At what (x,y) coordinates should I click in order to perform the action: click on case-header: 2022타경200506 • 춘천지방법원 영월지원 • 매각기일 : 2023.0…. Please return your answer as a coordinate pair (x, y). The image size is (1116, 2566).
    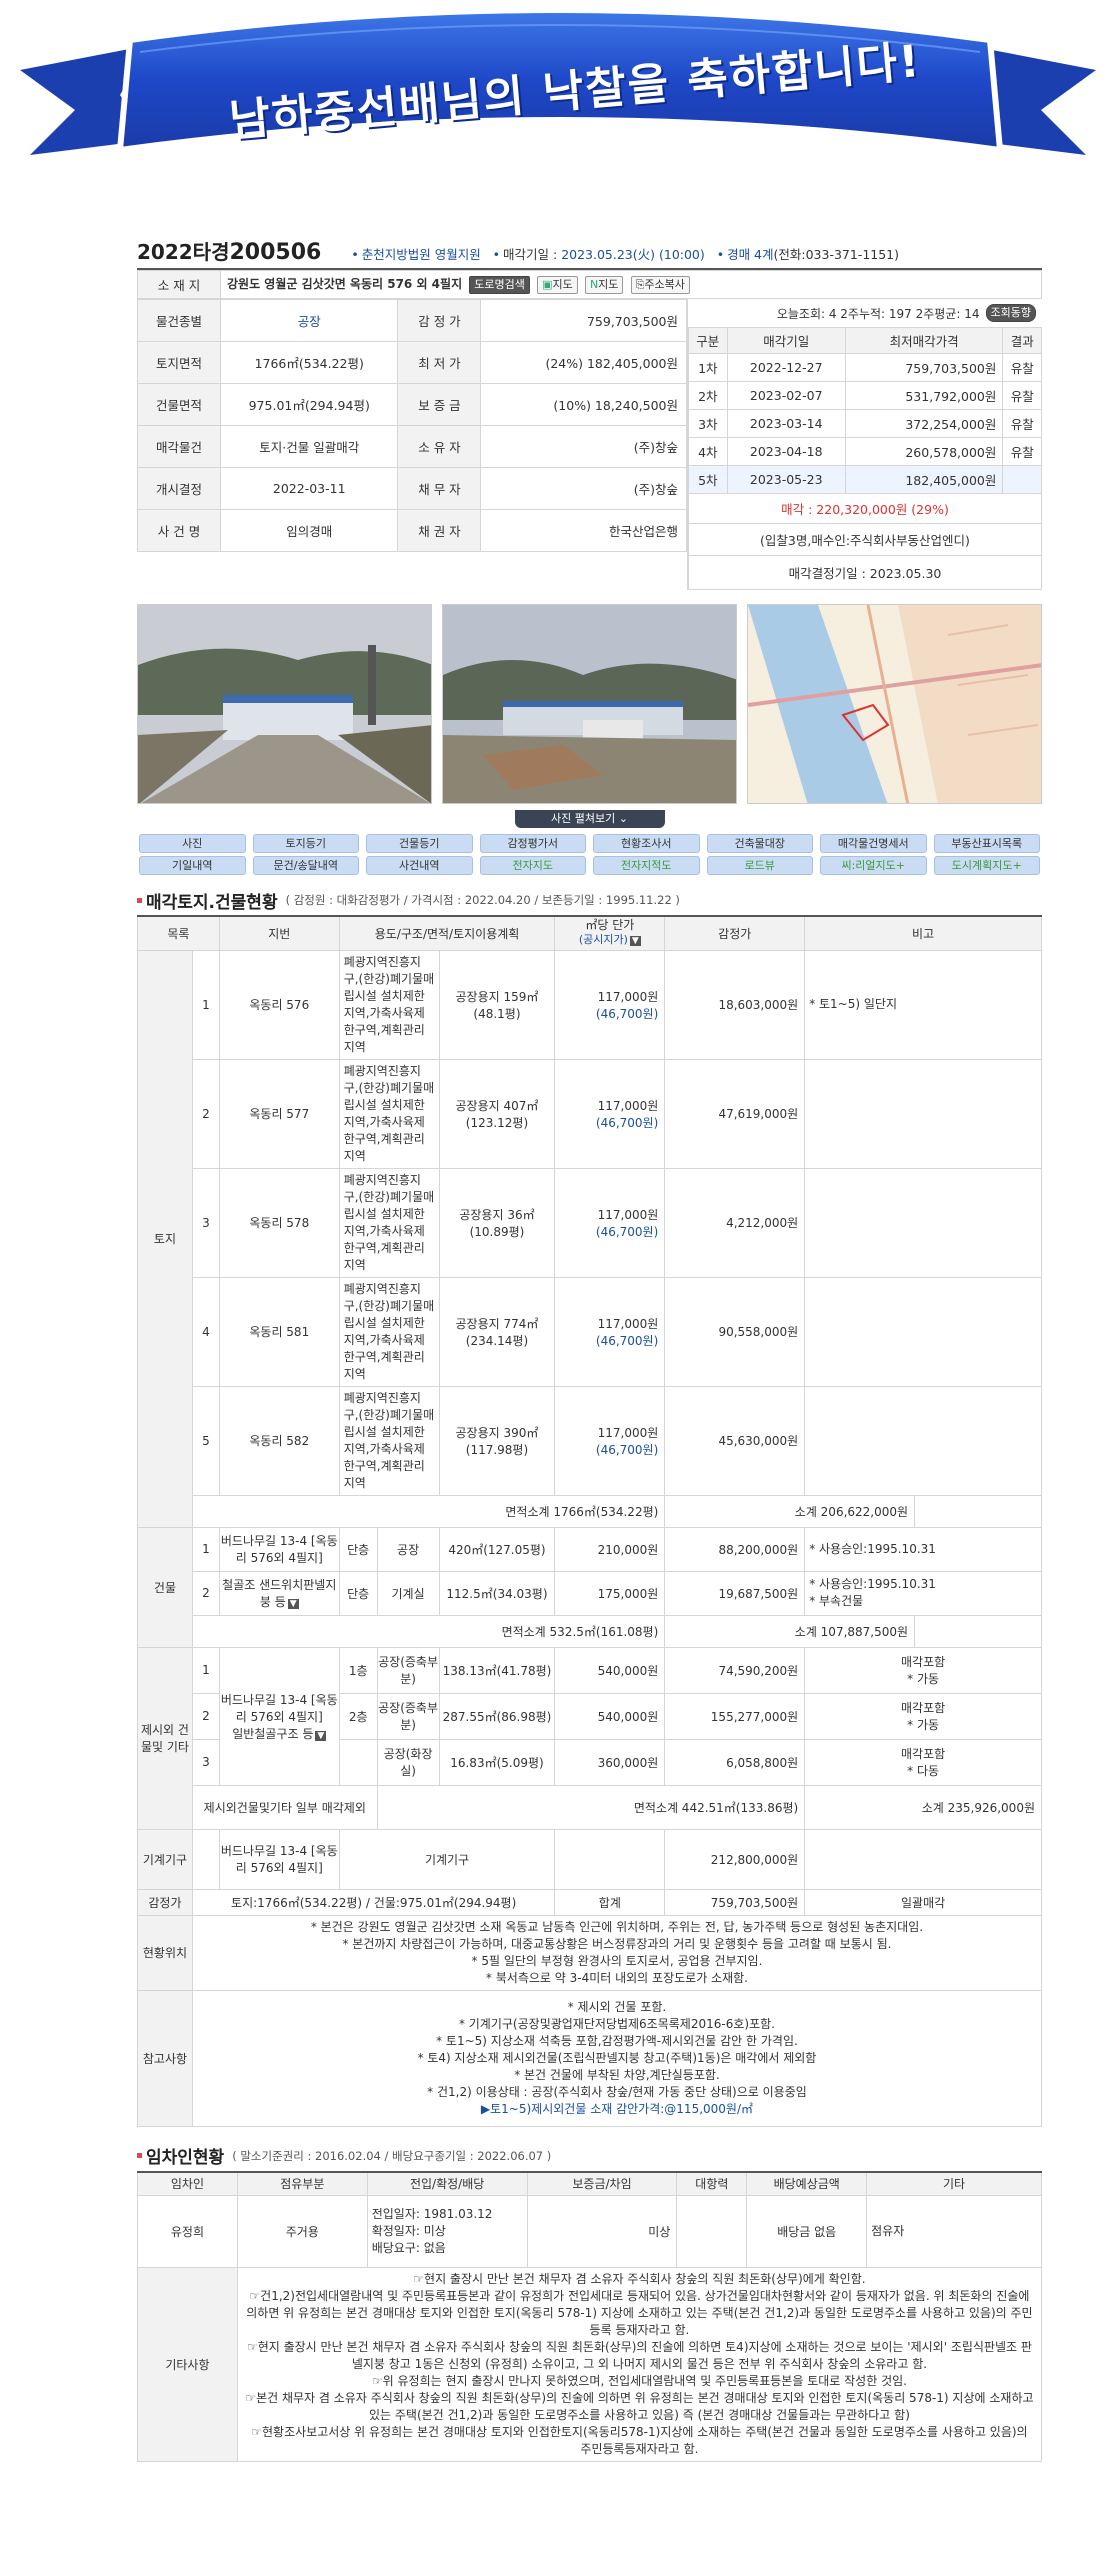
    Looking at the image, I should click on (589, 255).